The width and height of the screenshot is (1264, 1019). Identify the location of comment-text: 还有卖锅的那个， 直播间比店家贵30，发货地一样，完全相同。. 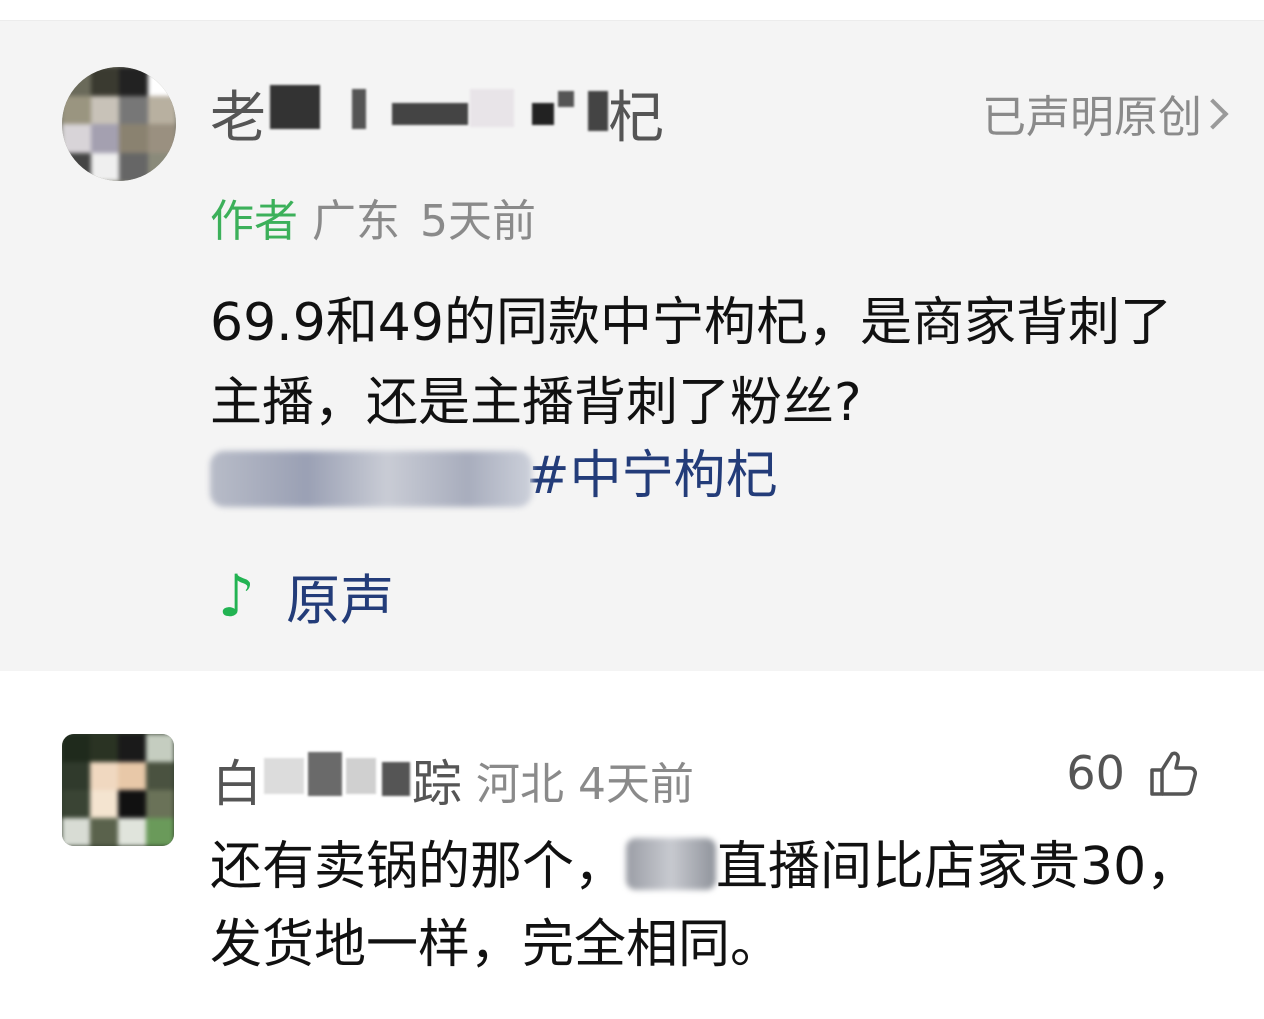
(715, 906).